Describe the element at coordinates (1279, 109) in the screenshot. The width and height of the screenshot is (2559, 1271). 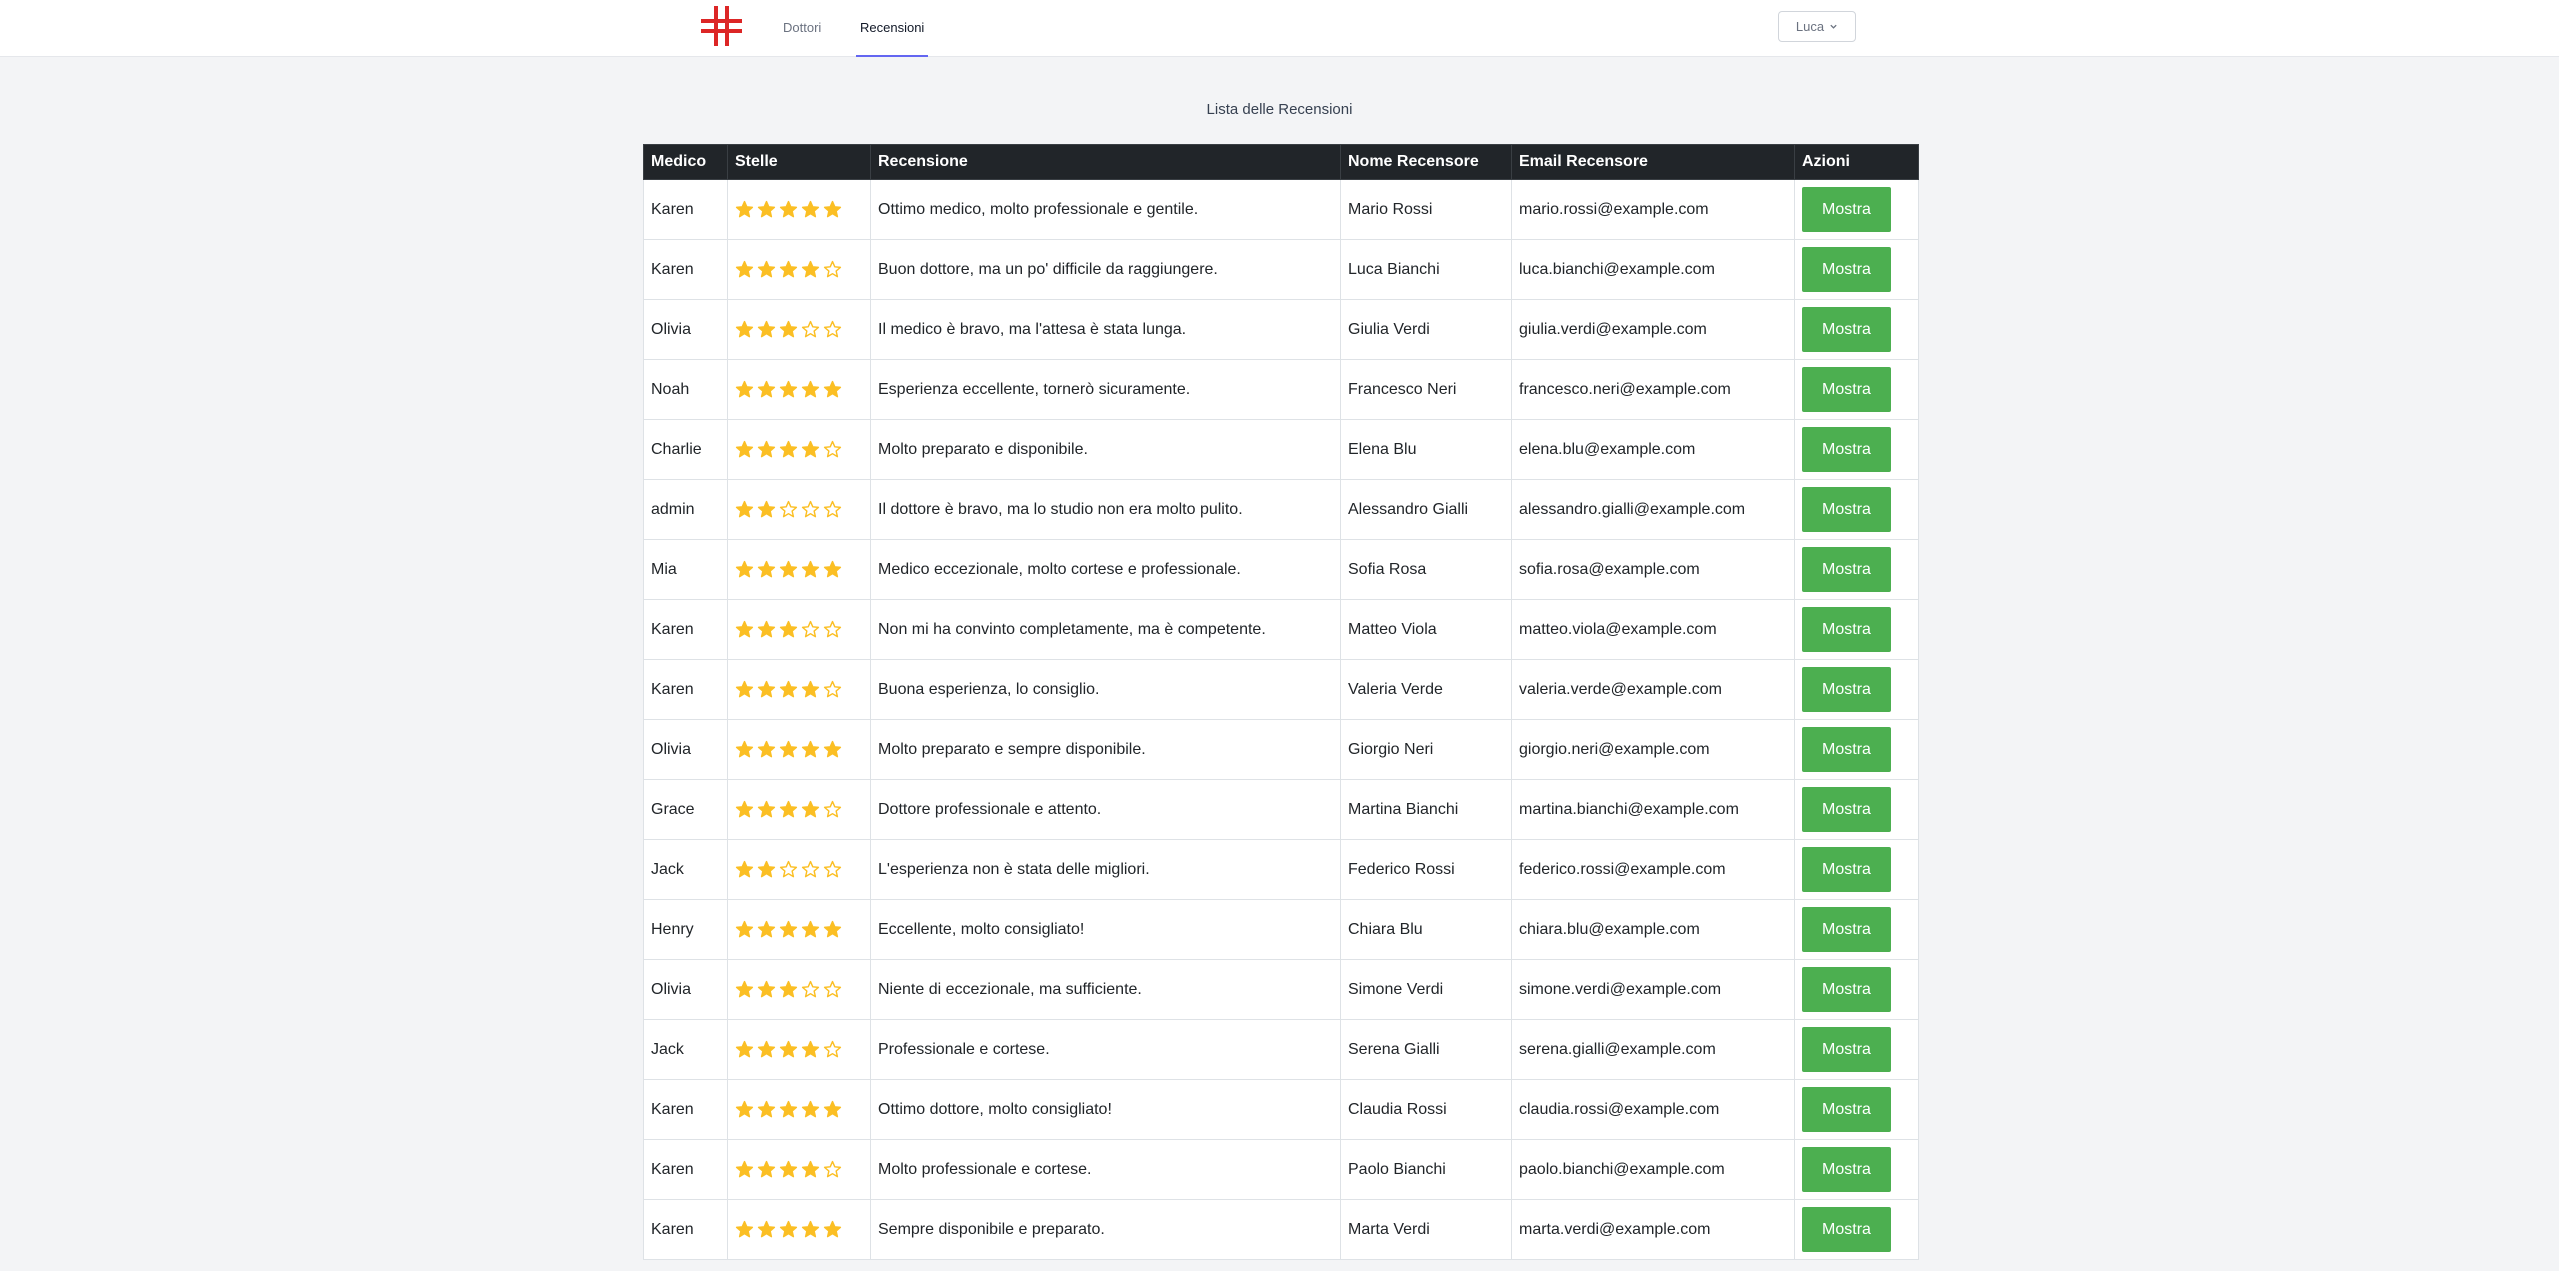
I see `page-title: Lista delle Recensioni` at that location.